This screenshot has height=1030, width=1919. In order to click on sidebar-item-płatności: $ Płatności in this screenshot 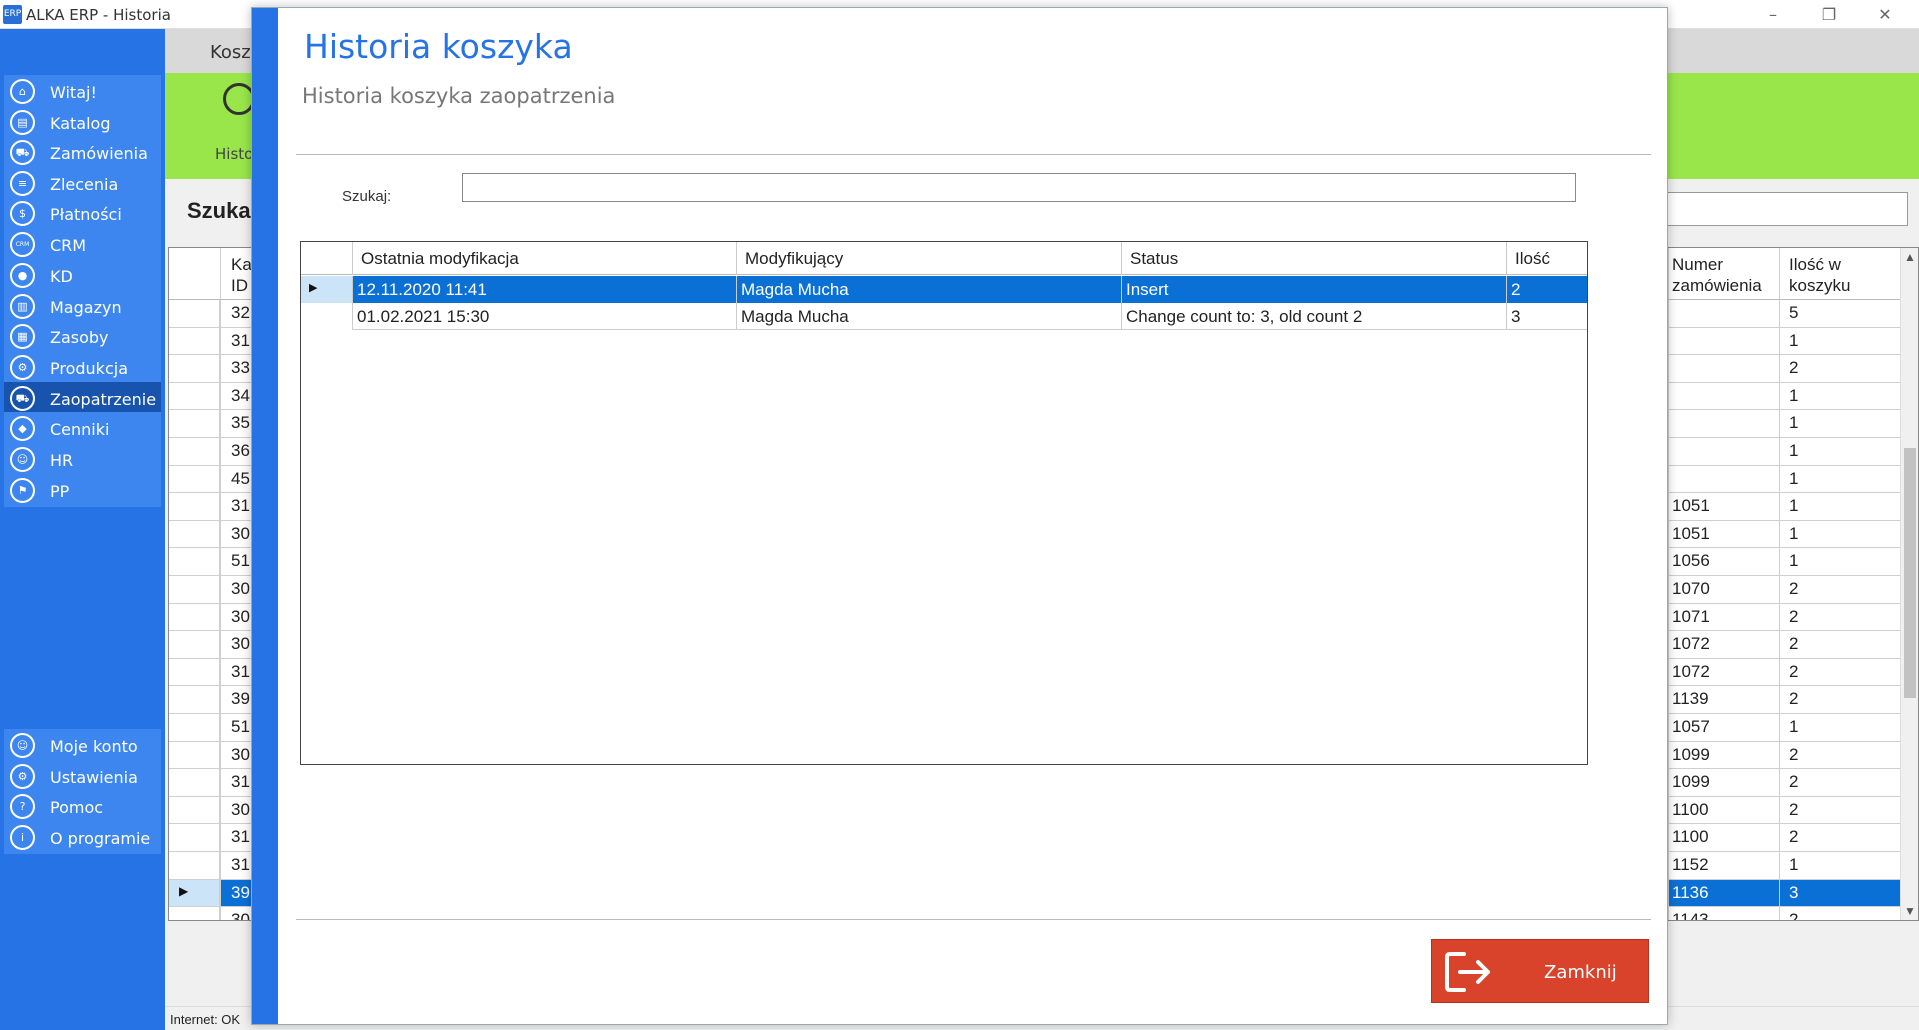, I will do `click(82, 213)`.